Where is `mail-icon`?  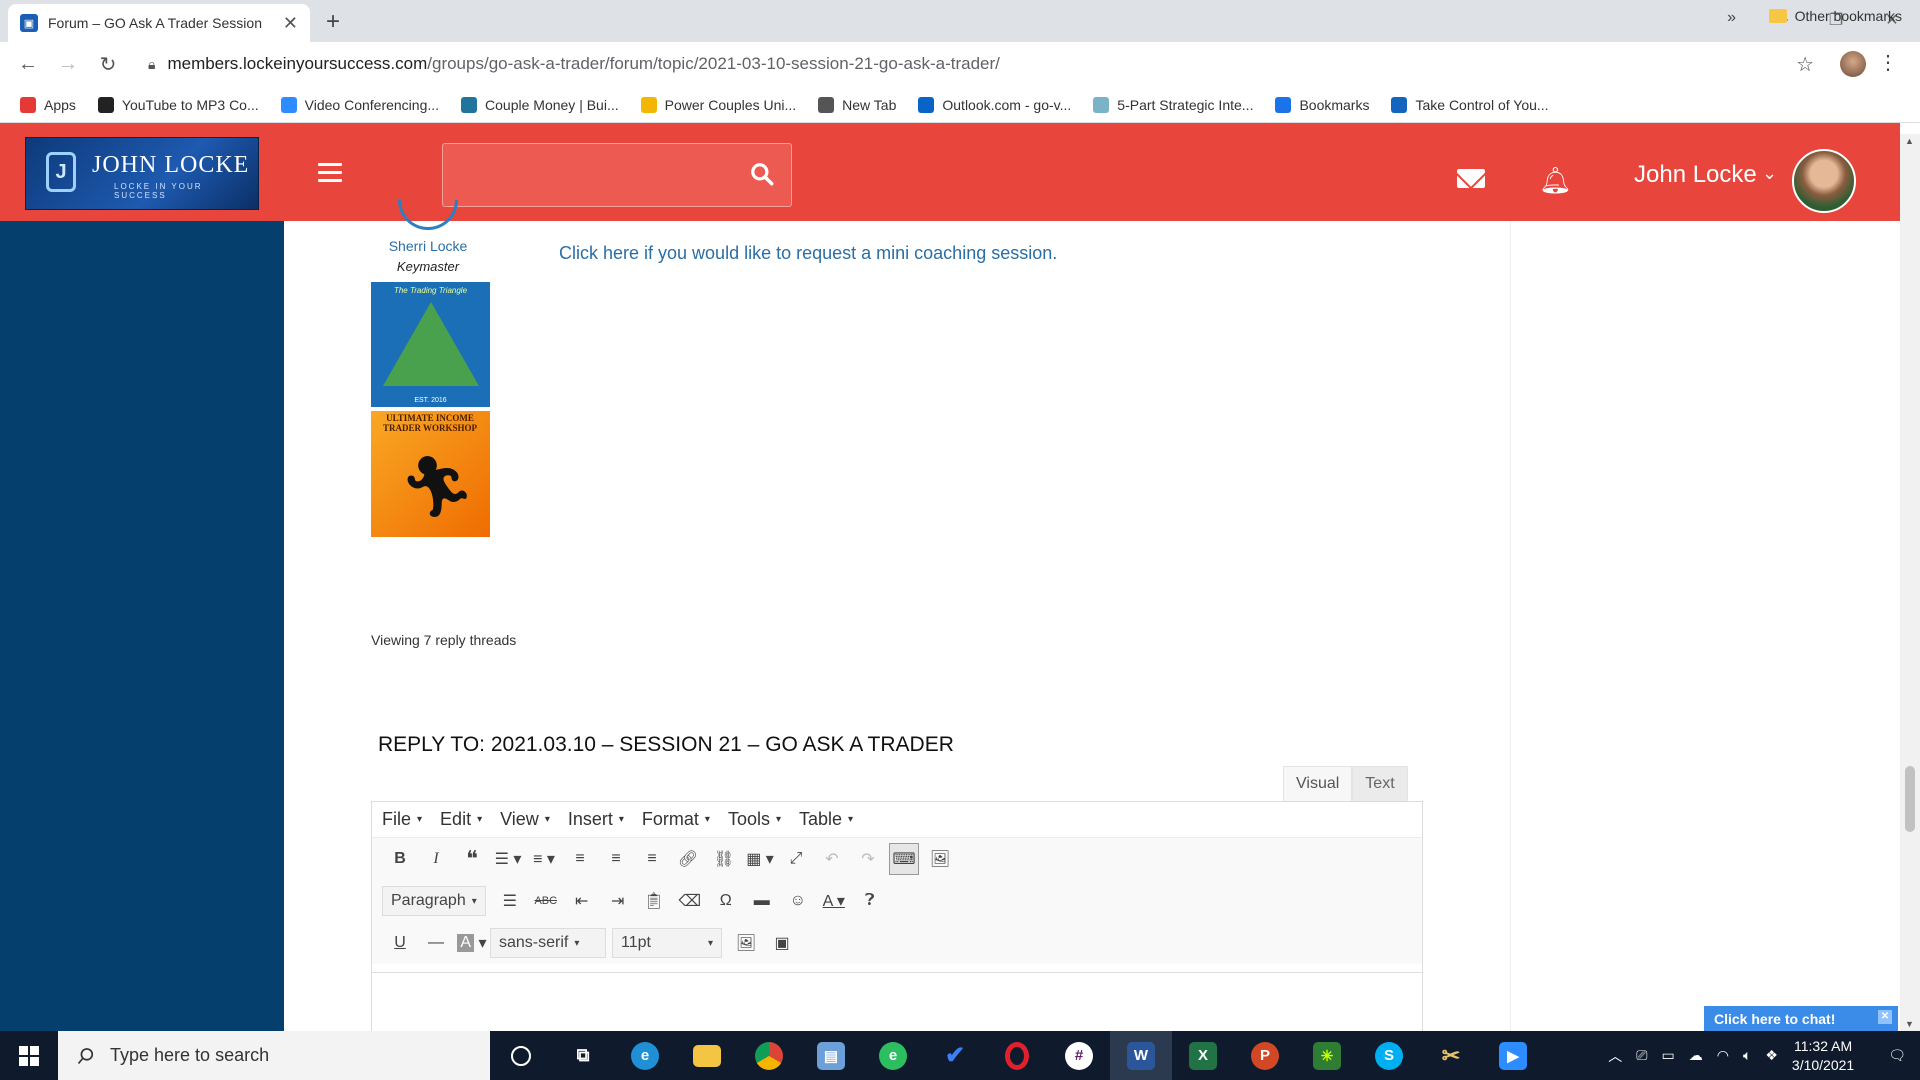 mail-icon is located at coordinates (1471, 178).